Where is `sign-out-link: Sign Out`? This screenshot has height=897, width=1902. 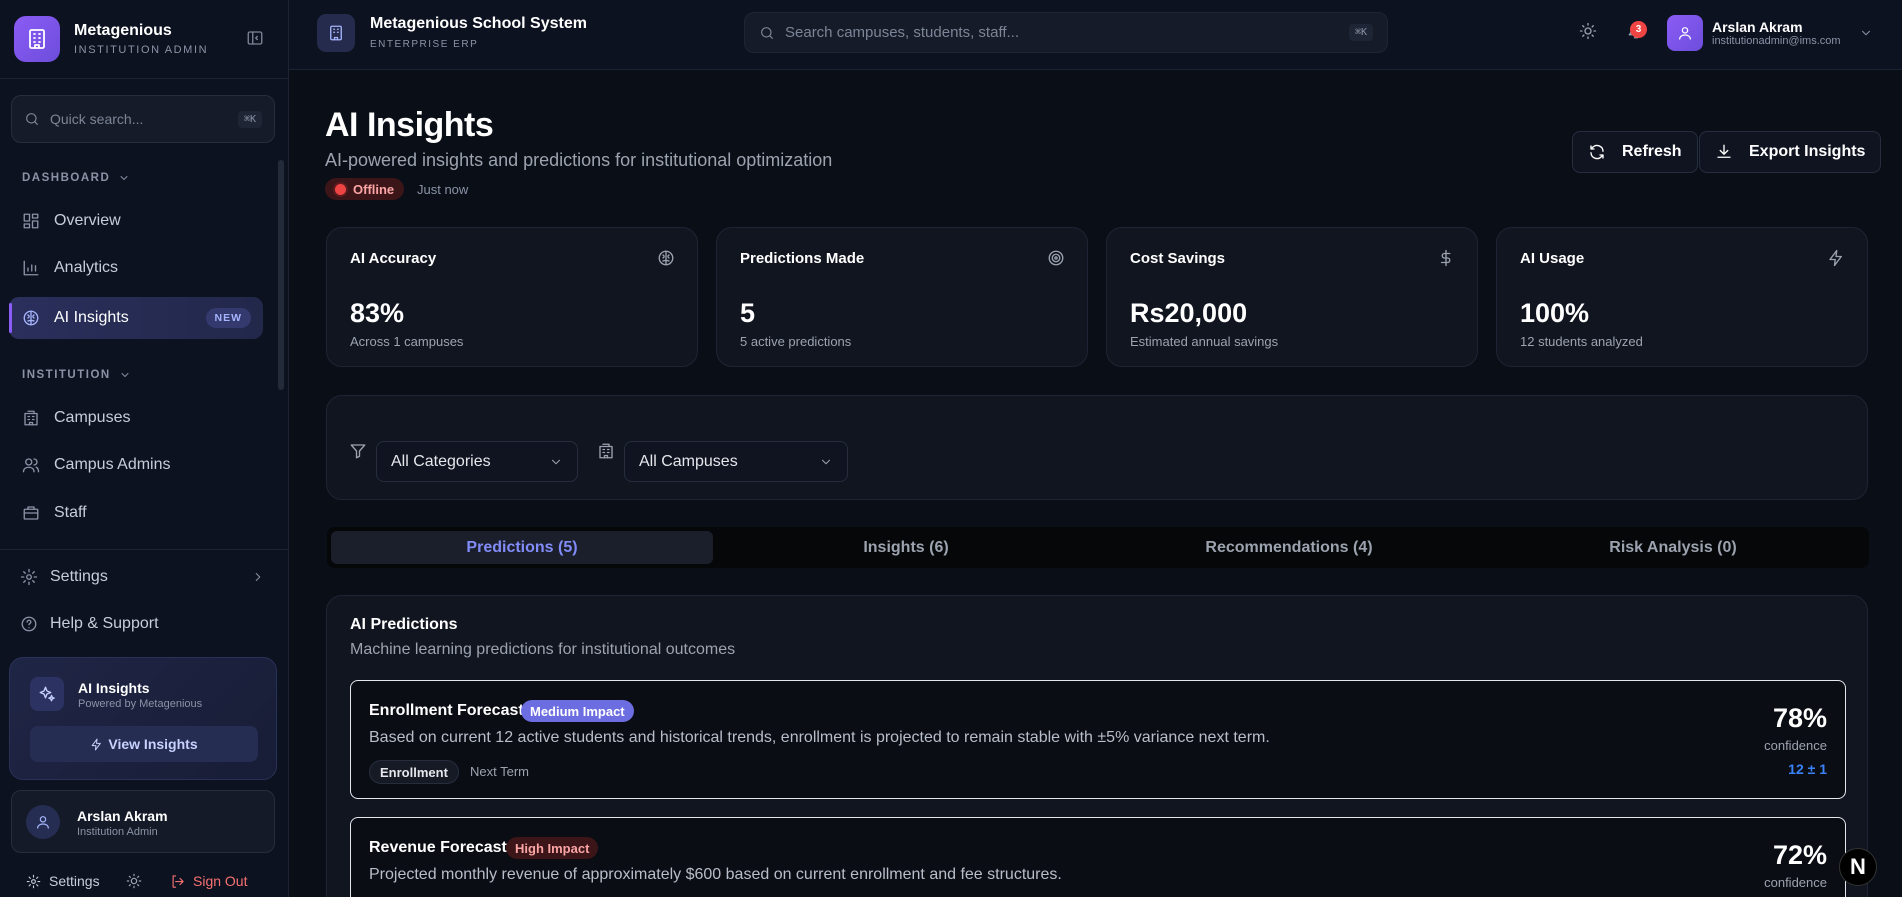
sign-out-link: Sign Out is located at coordinates (208, 881).